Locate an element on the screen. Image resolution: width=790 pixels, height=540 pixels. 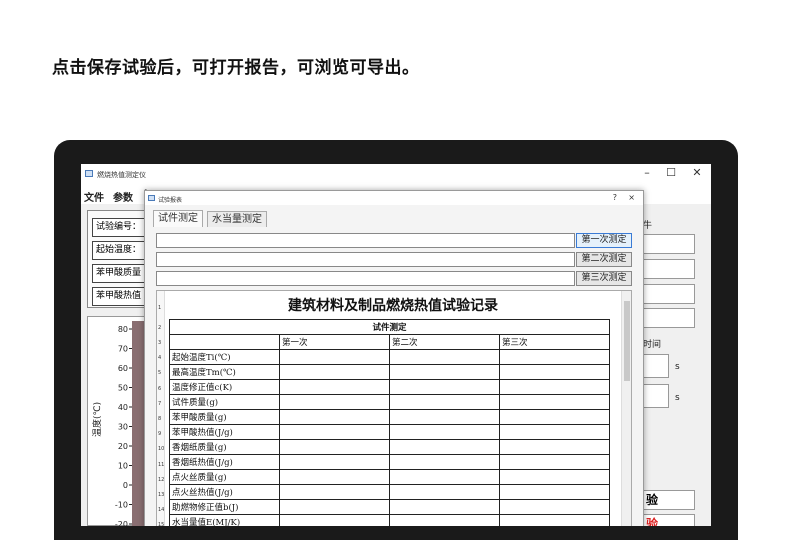
start-temp-label: 起始温度： is located at coordinates (120, 250).